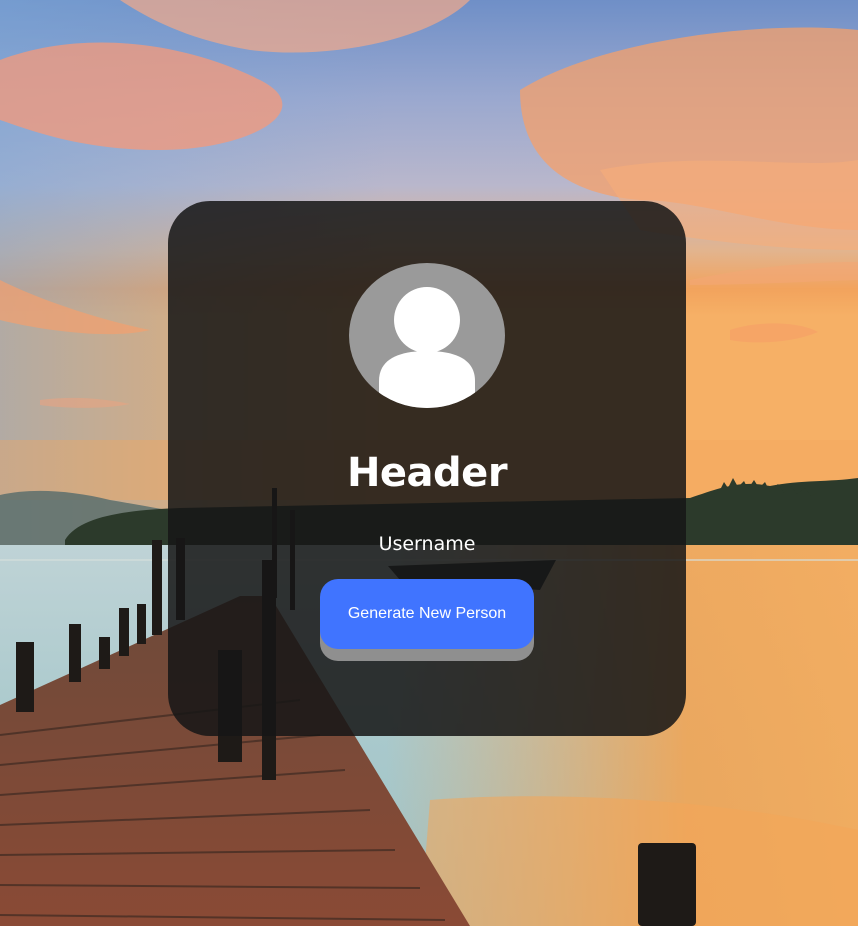 The width and height of the screenshot is (858, 926). What do you see at coordinates (427, 544) in the screenshot?
I see `username-label: Username` at bounding box center [427, 544].